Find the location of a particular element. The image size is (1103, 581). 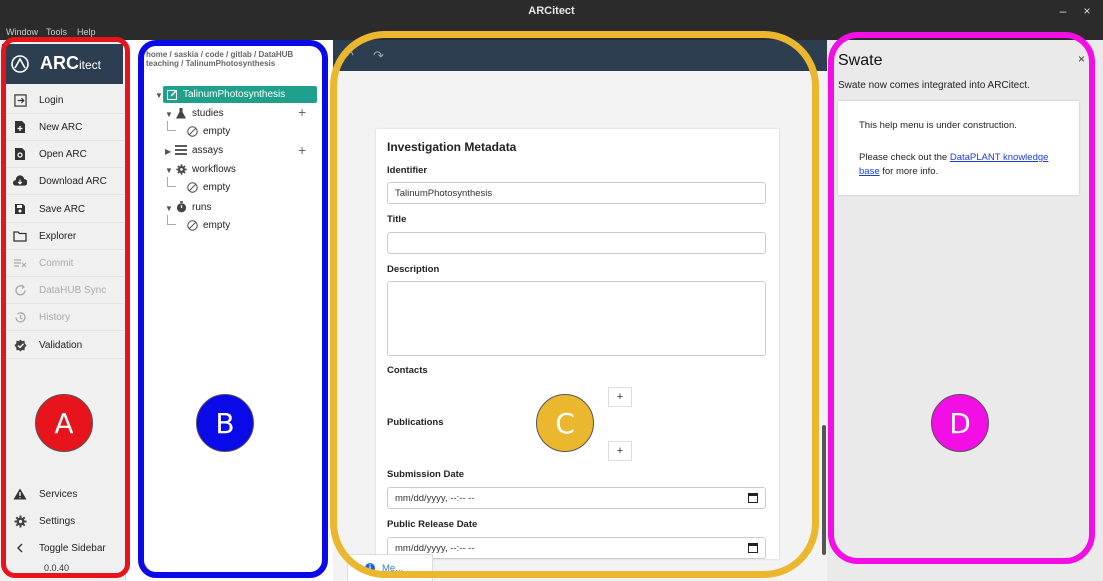

arcitect-logo-icon is located at coordinates (20, 64).